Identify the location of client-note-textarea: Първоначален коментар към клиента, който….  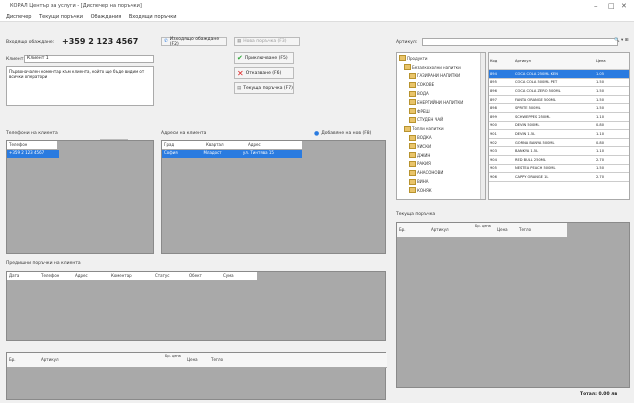
(80, 86).